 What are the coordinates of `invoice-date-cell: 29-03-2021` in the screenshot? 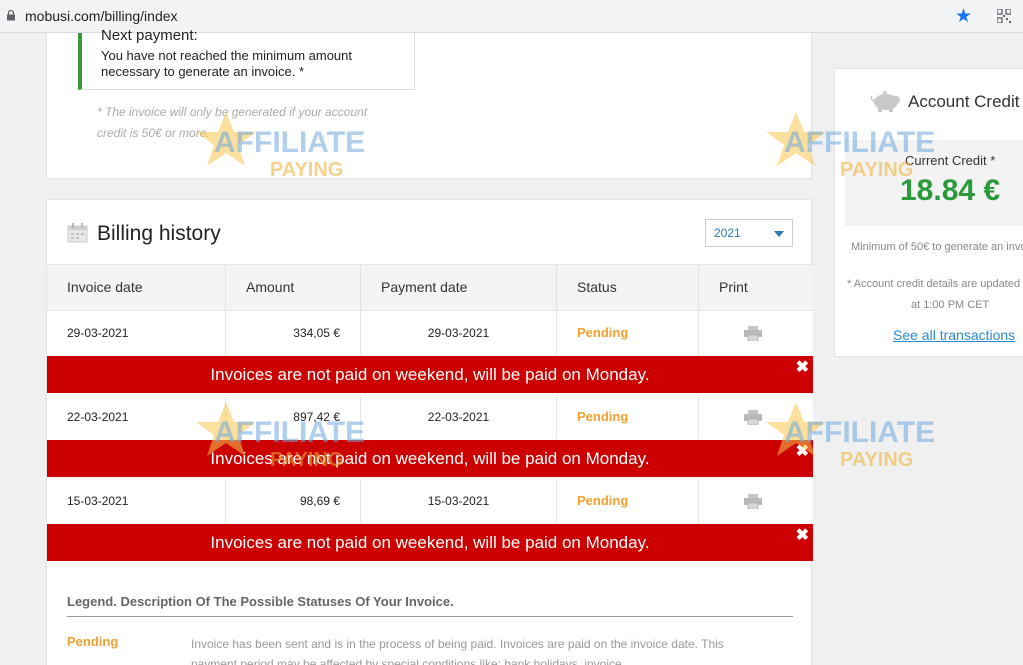 It's located at (136, 333).